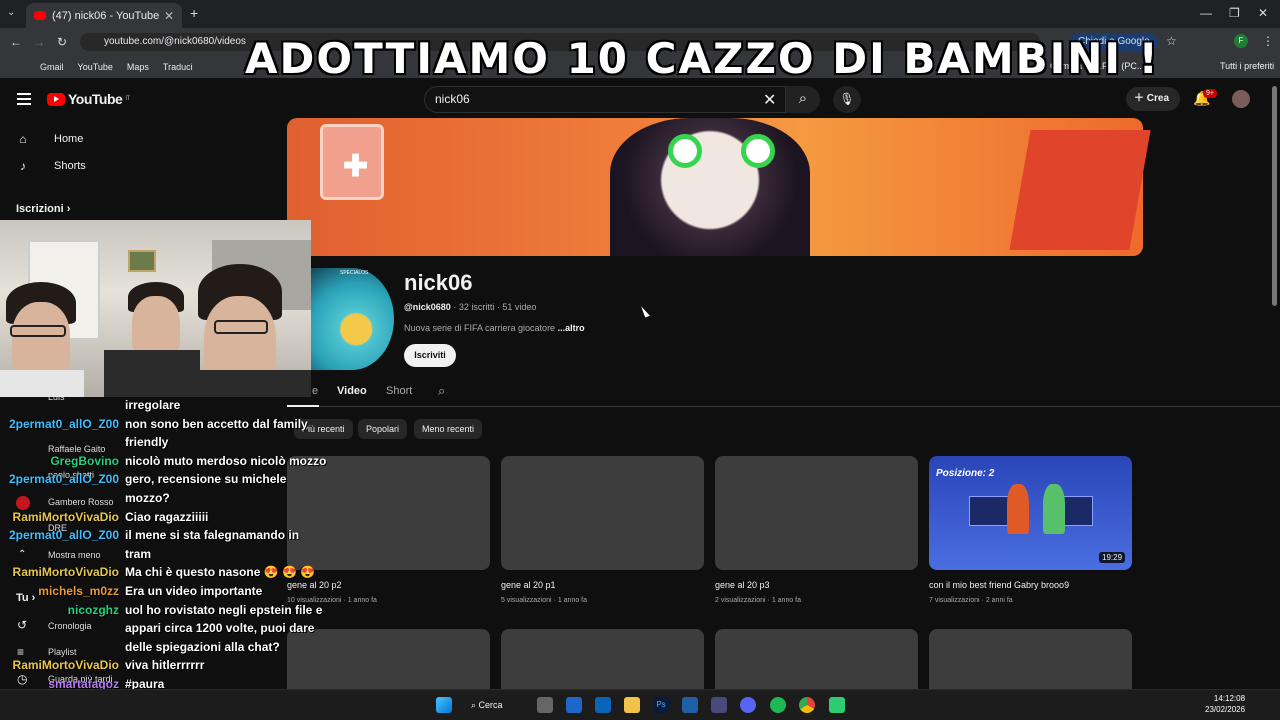 The image size is (1280, 720). What do you see at coordinates (153, 405) in the screenshot?
I see `chat-text: irregolare` at bounding box center [153, 405].